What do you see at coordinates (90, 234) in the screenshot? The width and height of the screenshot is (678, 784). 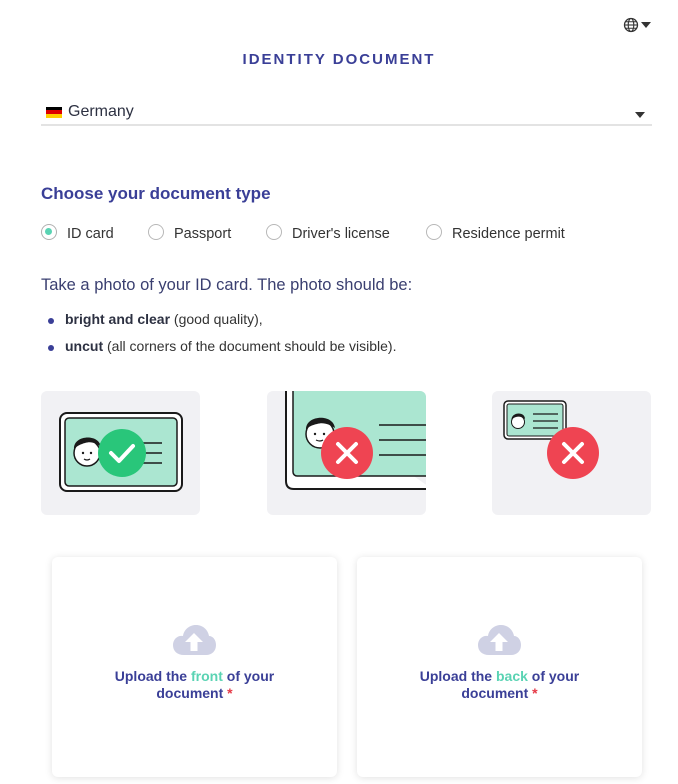 I see `radio-label: ID card` at bounding box center [90, 234].